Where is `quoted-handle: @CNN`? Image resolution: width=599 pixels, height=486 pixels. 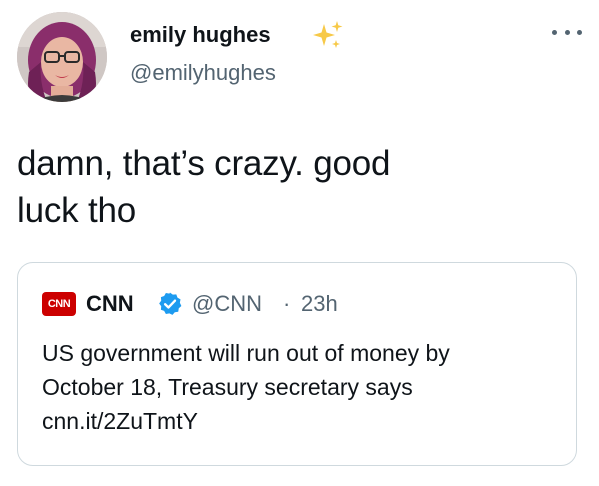
quoted-handle: @CNN is located at coordinates (227, 304).